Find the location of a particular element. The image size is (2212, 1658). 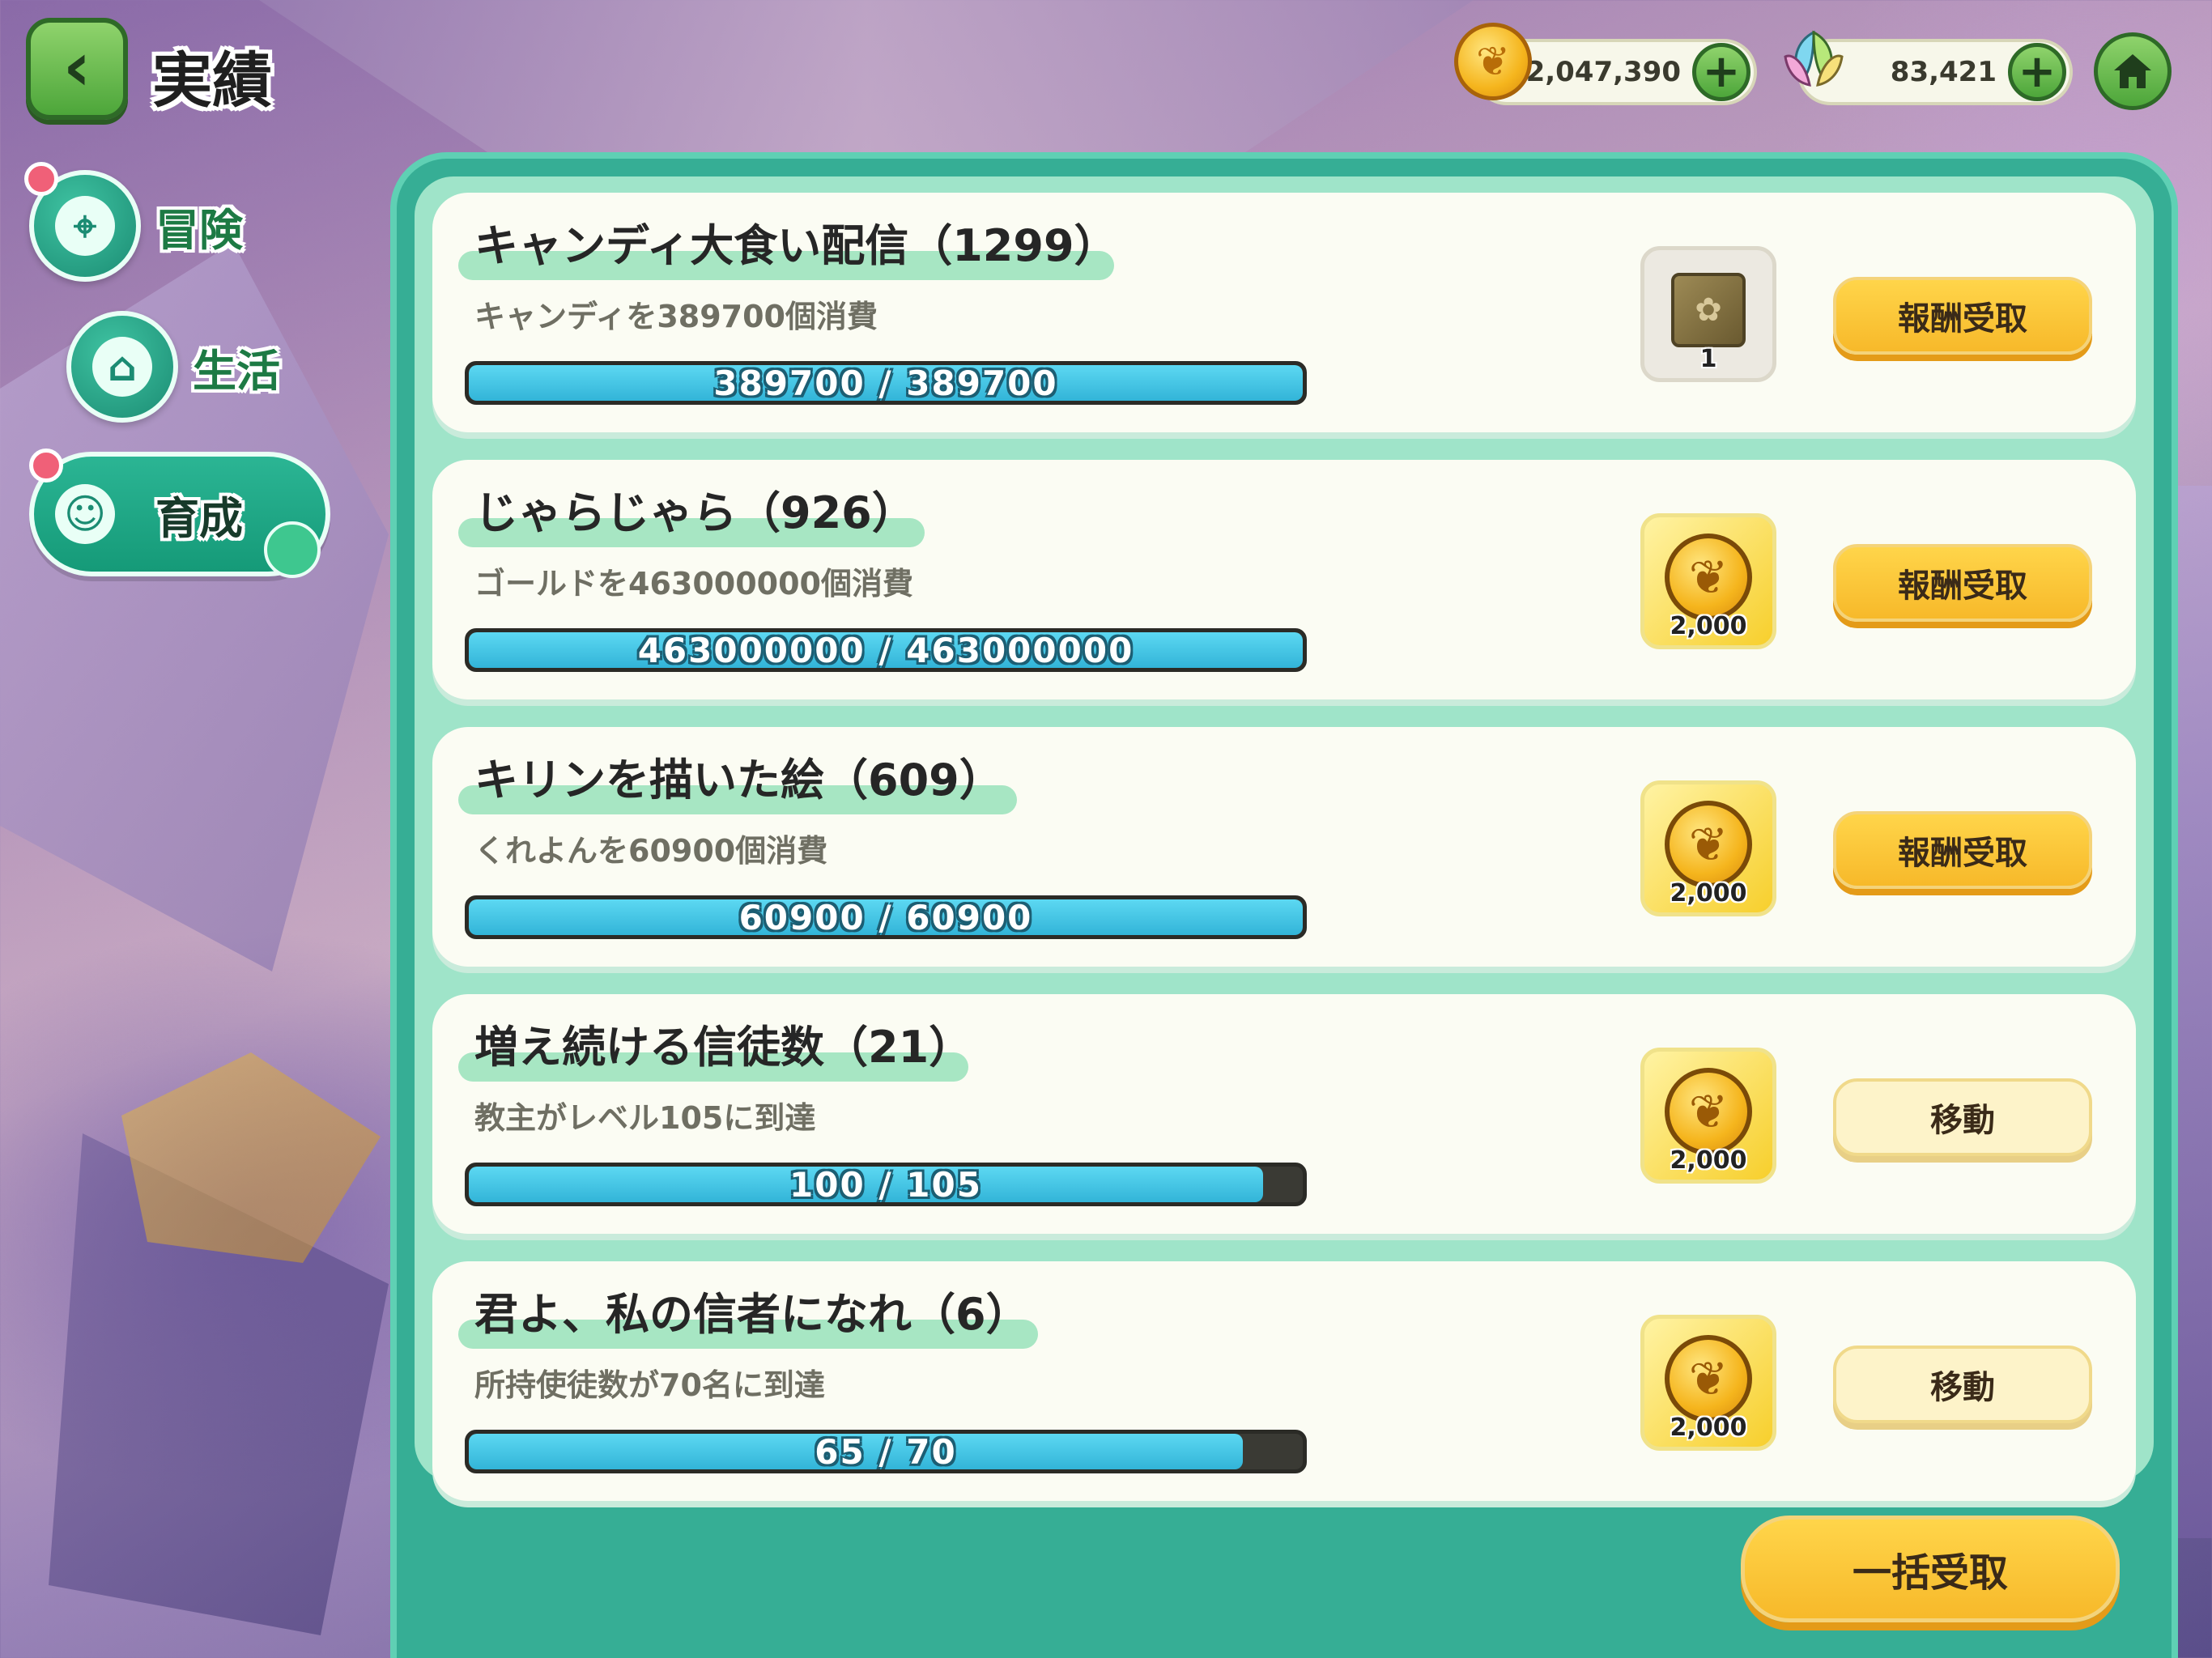

add-gold-button: + is located at coordinates (1721, 72).